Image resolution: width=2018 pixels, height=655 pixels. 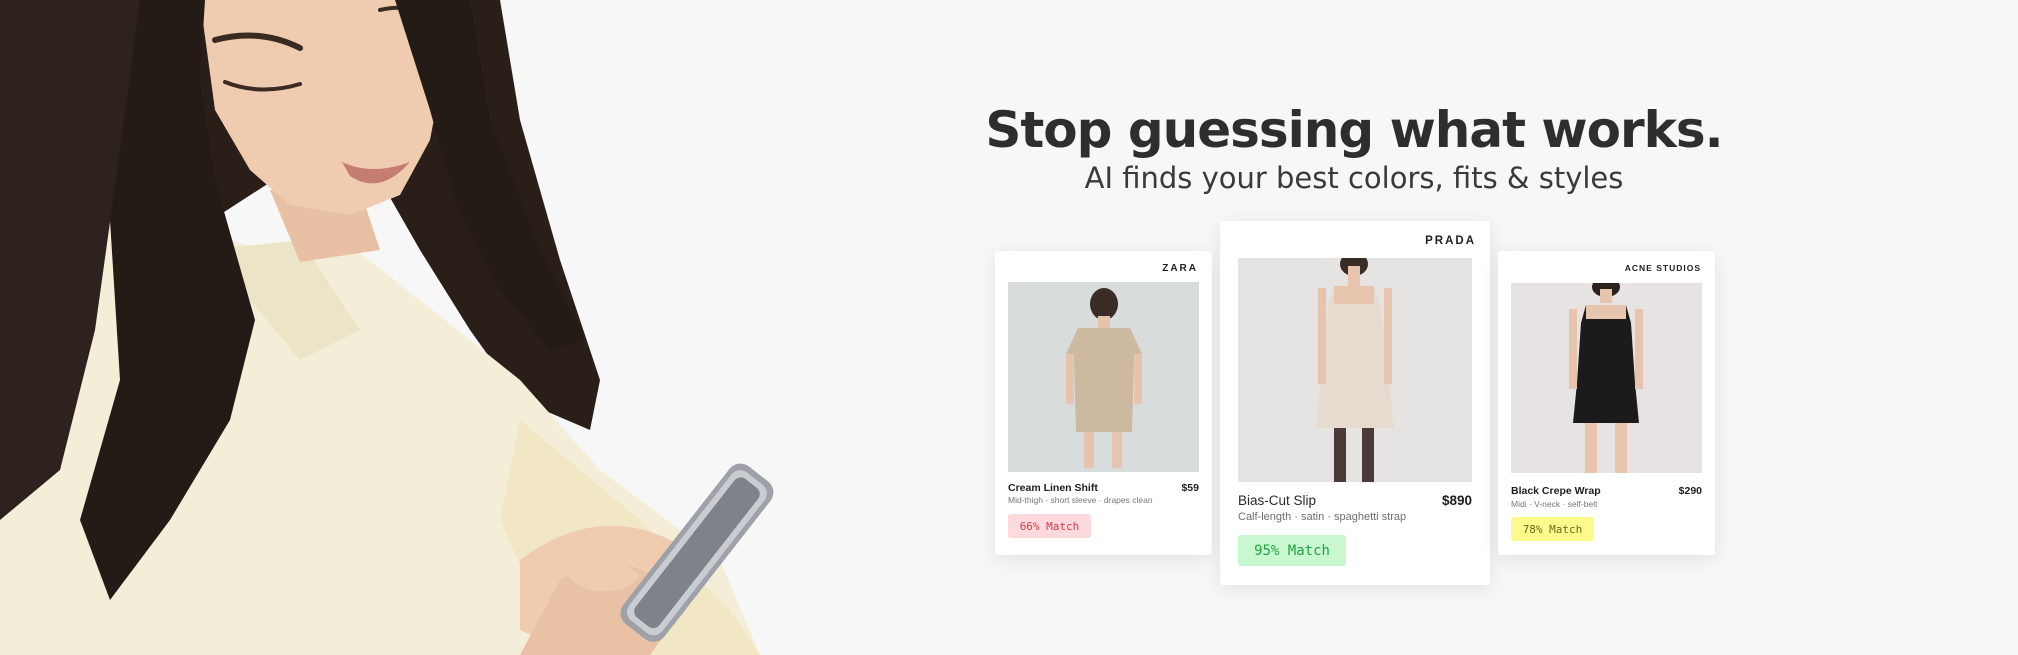 What do you see at coordinates (1277, 500) in the screenshot?
I see `product-name: Bias-Cut Slip` at bounding box center [1277, 500].